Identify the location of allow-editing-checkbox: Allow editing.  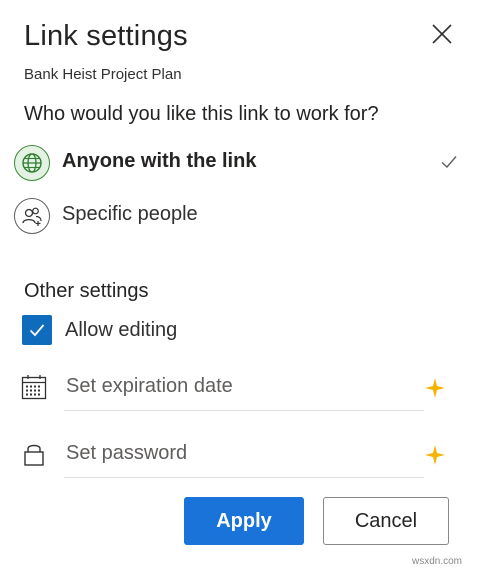
(172, 331).